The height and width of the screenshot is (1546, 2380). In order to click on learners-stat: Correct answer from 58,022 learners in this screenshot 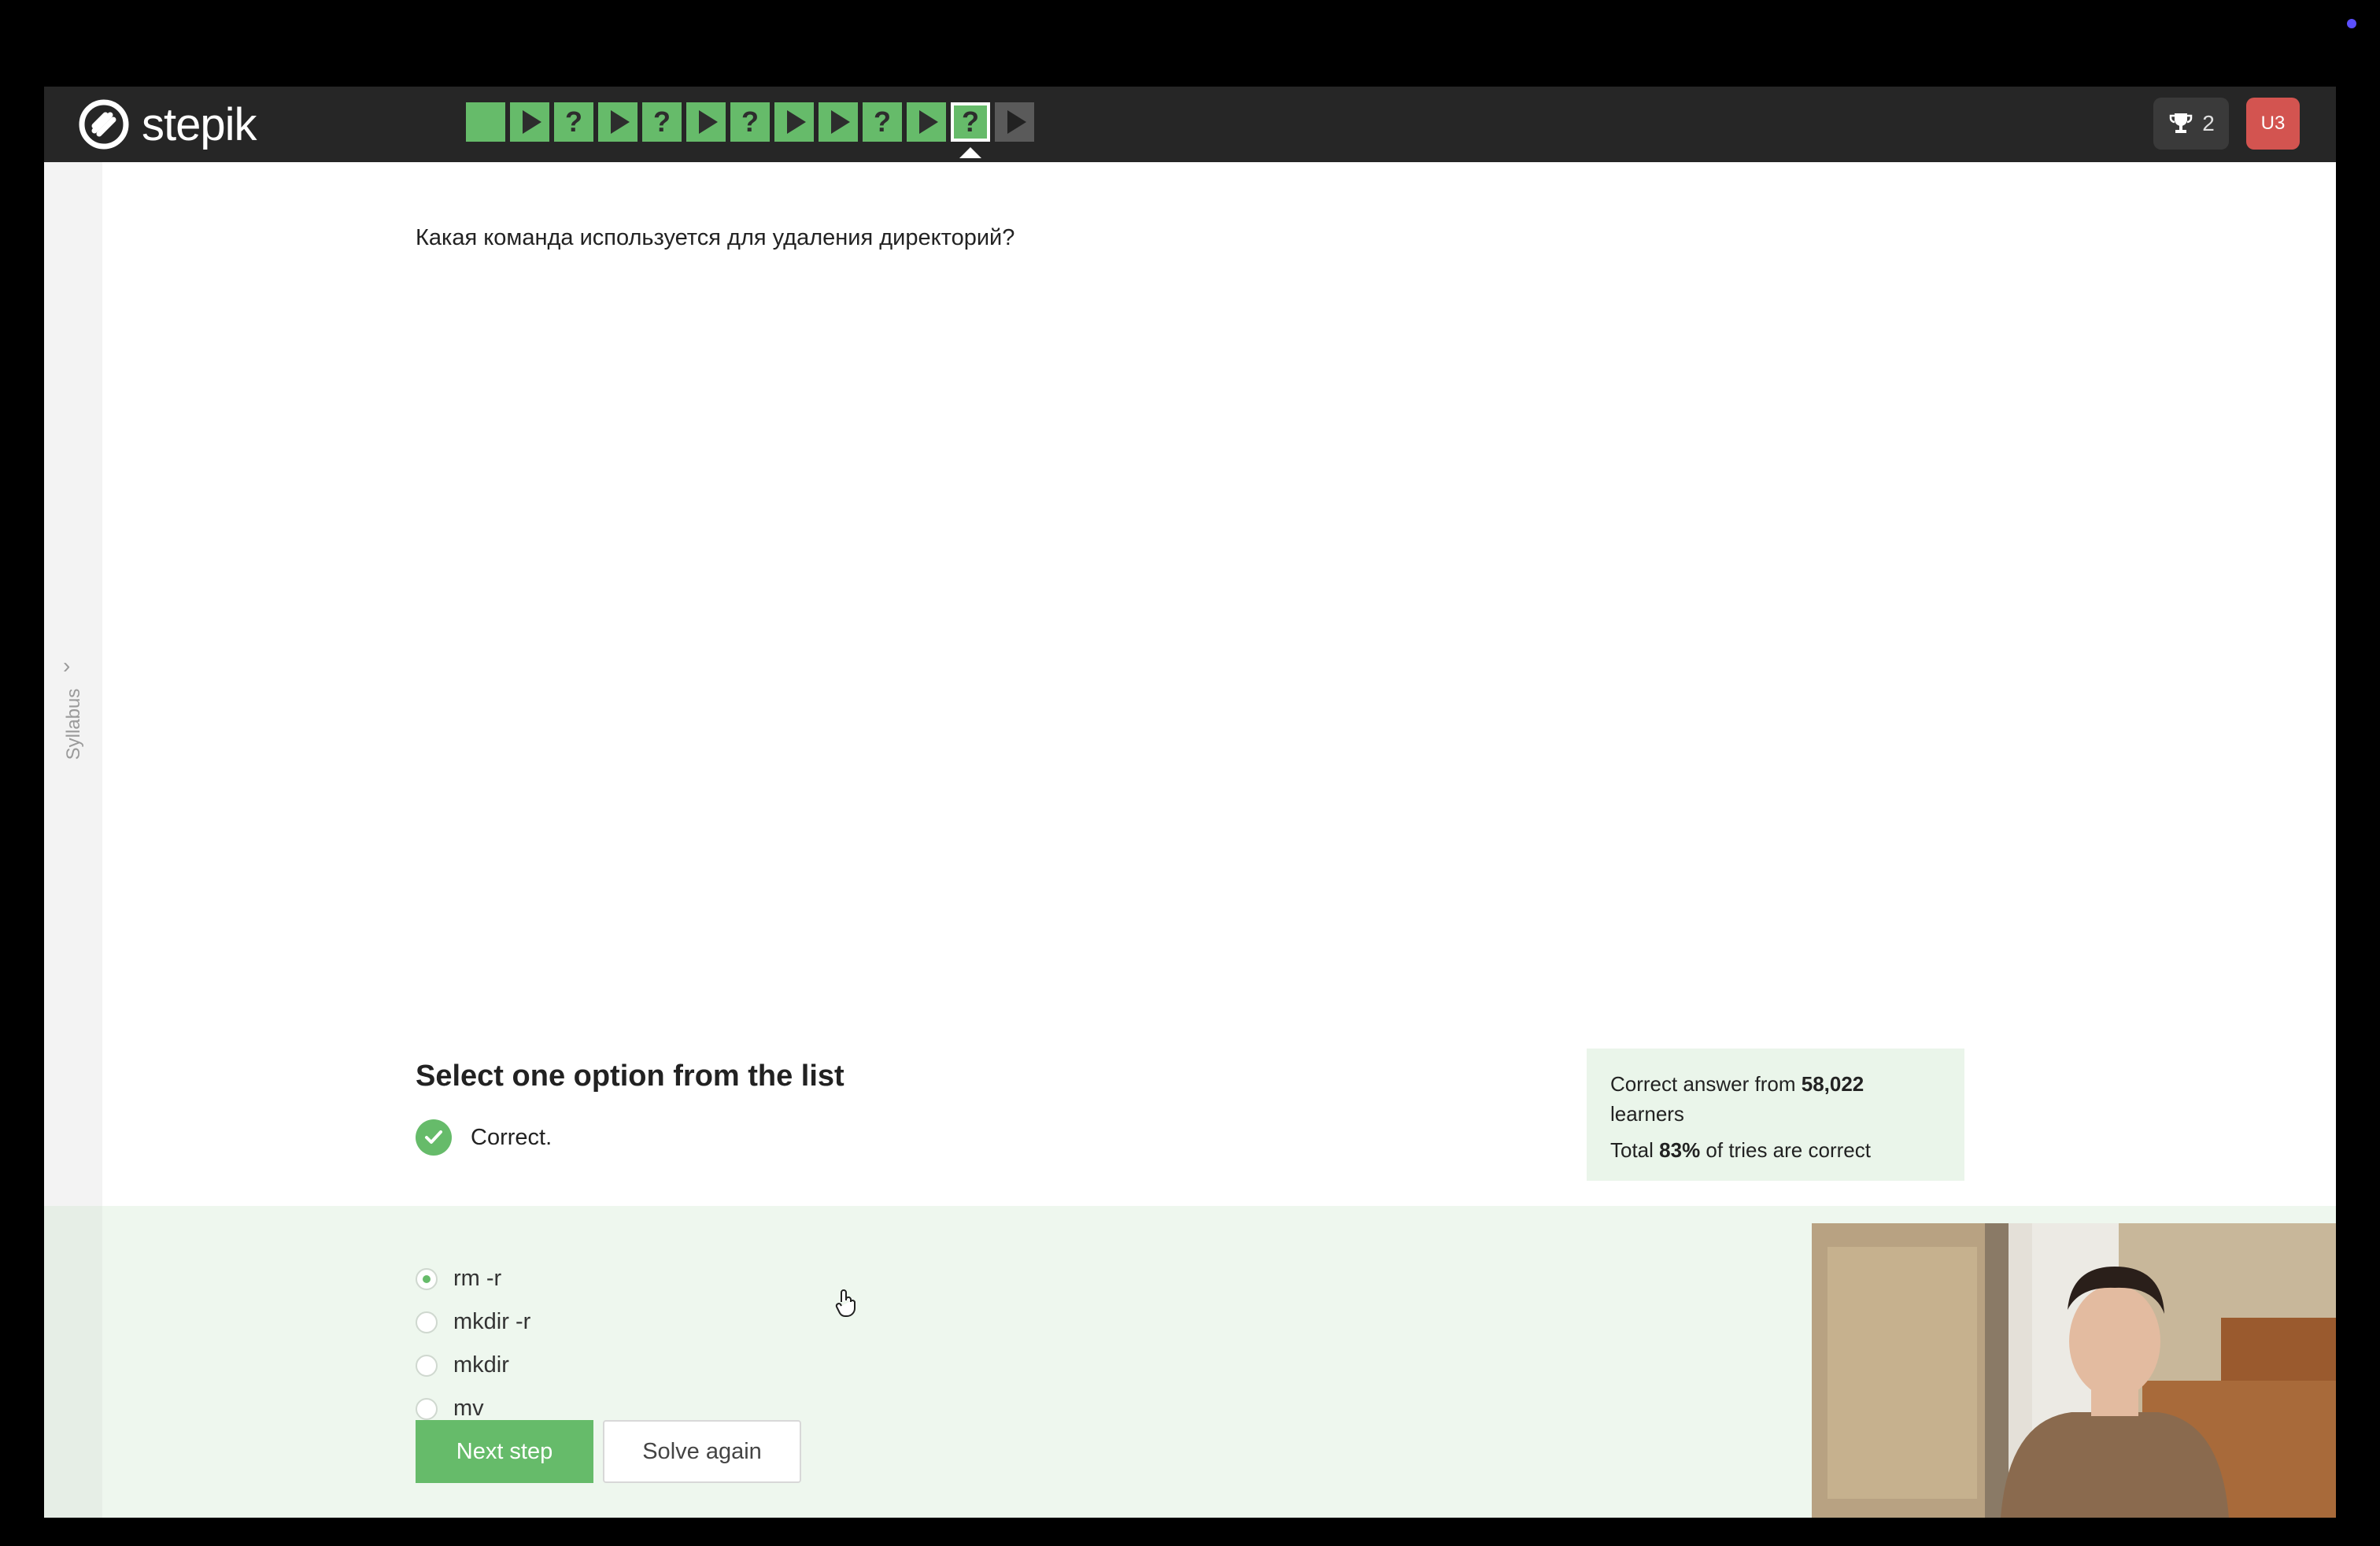, I will do `click(1776, 1099)`.